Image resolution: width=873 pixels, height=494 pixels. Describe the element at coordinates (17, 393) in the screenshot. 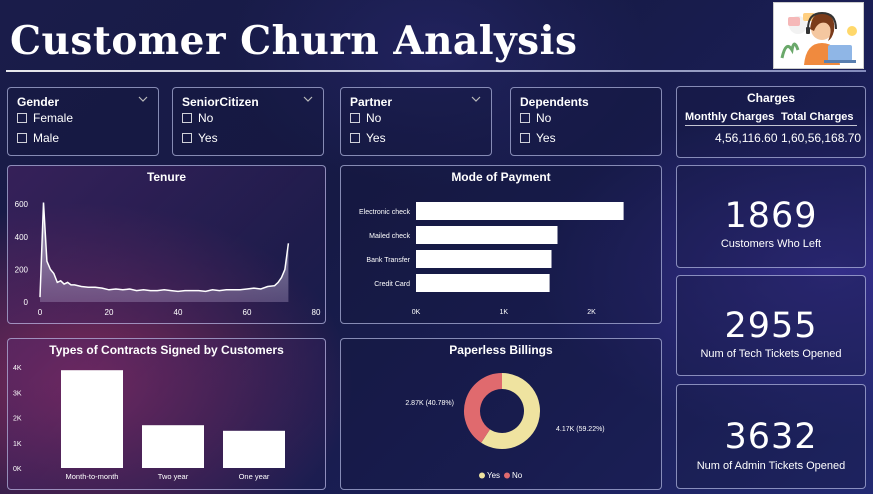

I see `y-tick-label: 3K` at that location.